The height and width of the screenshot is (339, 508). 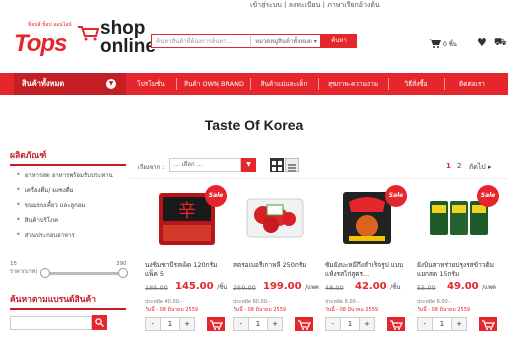 I want to click on search-icon, so click(x=99, y=322).